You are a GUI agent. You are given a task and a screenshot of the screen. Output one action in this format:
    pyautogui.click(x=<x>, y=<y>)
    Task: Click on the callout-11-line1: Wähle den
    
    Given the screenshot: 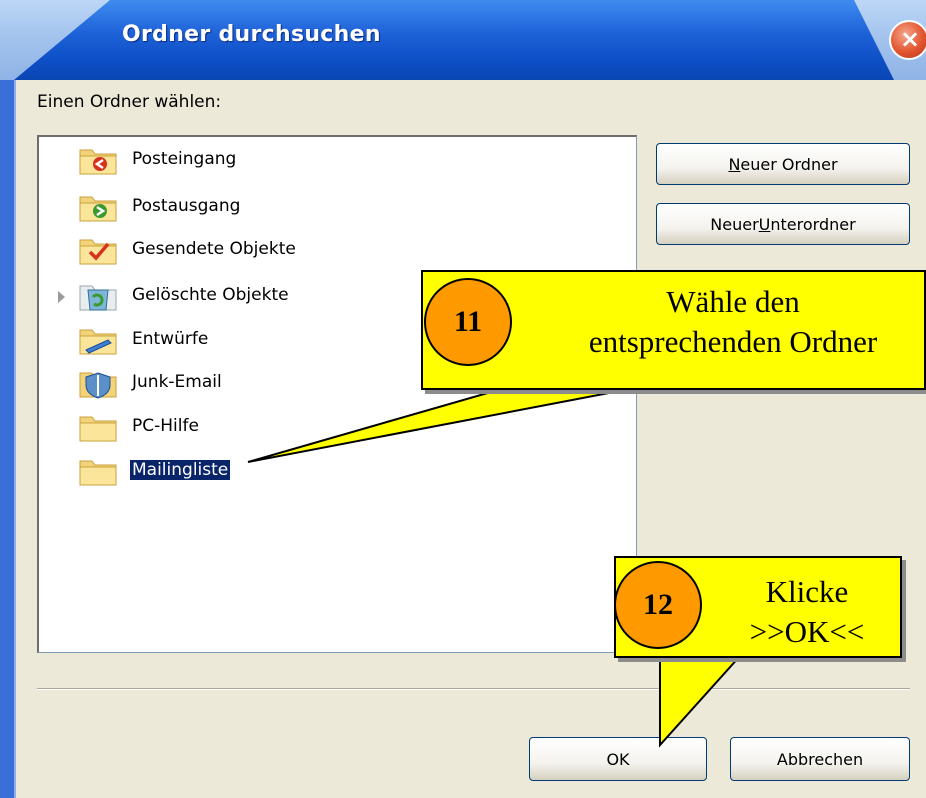 What is the action you would take?
    pyautogui.click(x=733, y=301)
    